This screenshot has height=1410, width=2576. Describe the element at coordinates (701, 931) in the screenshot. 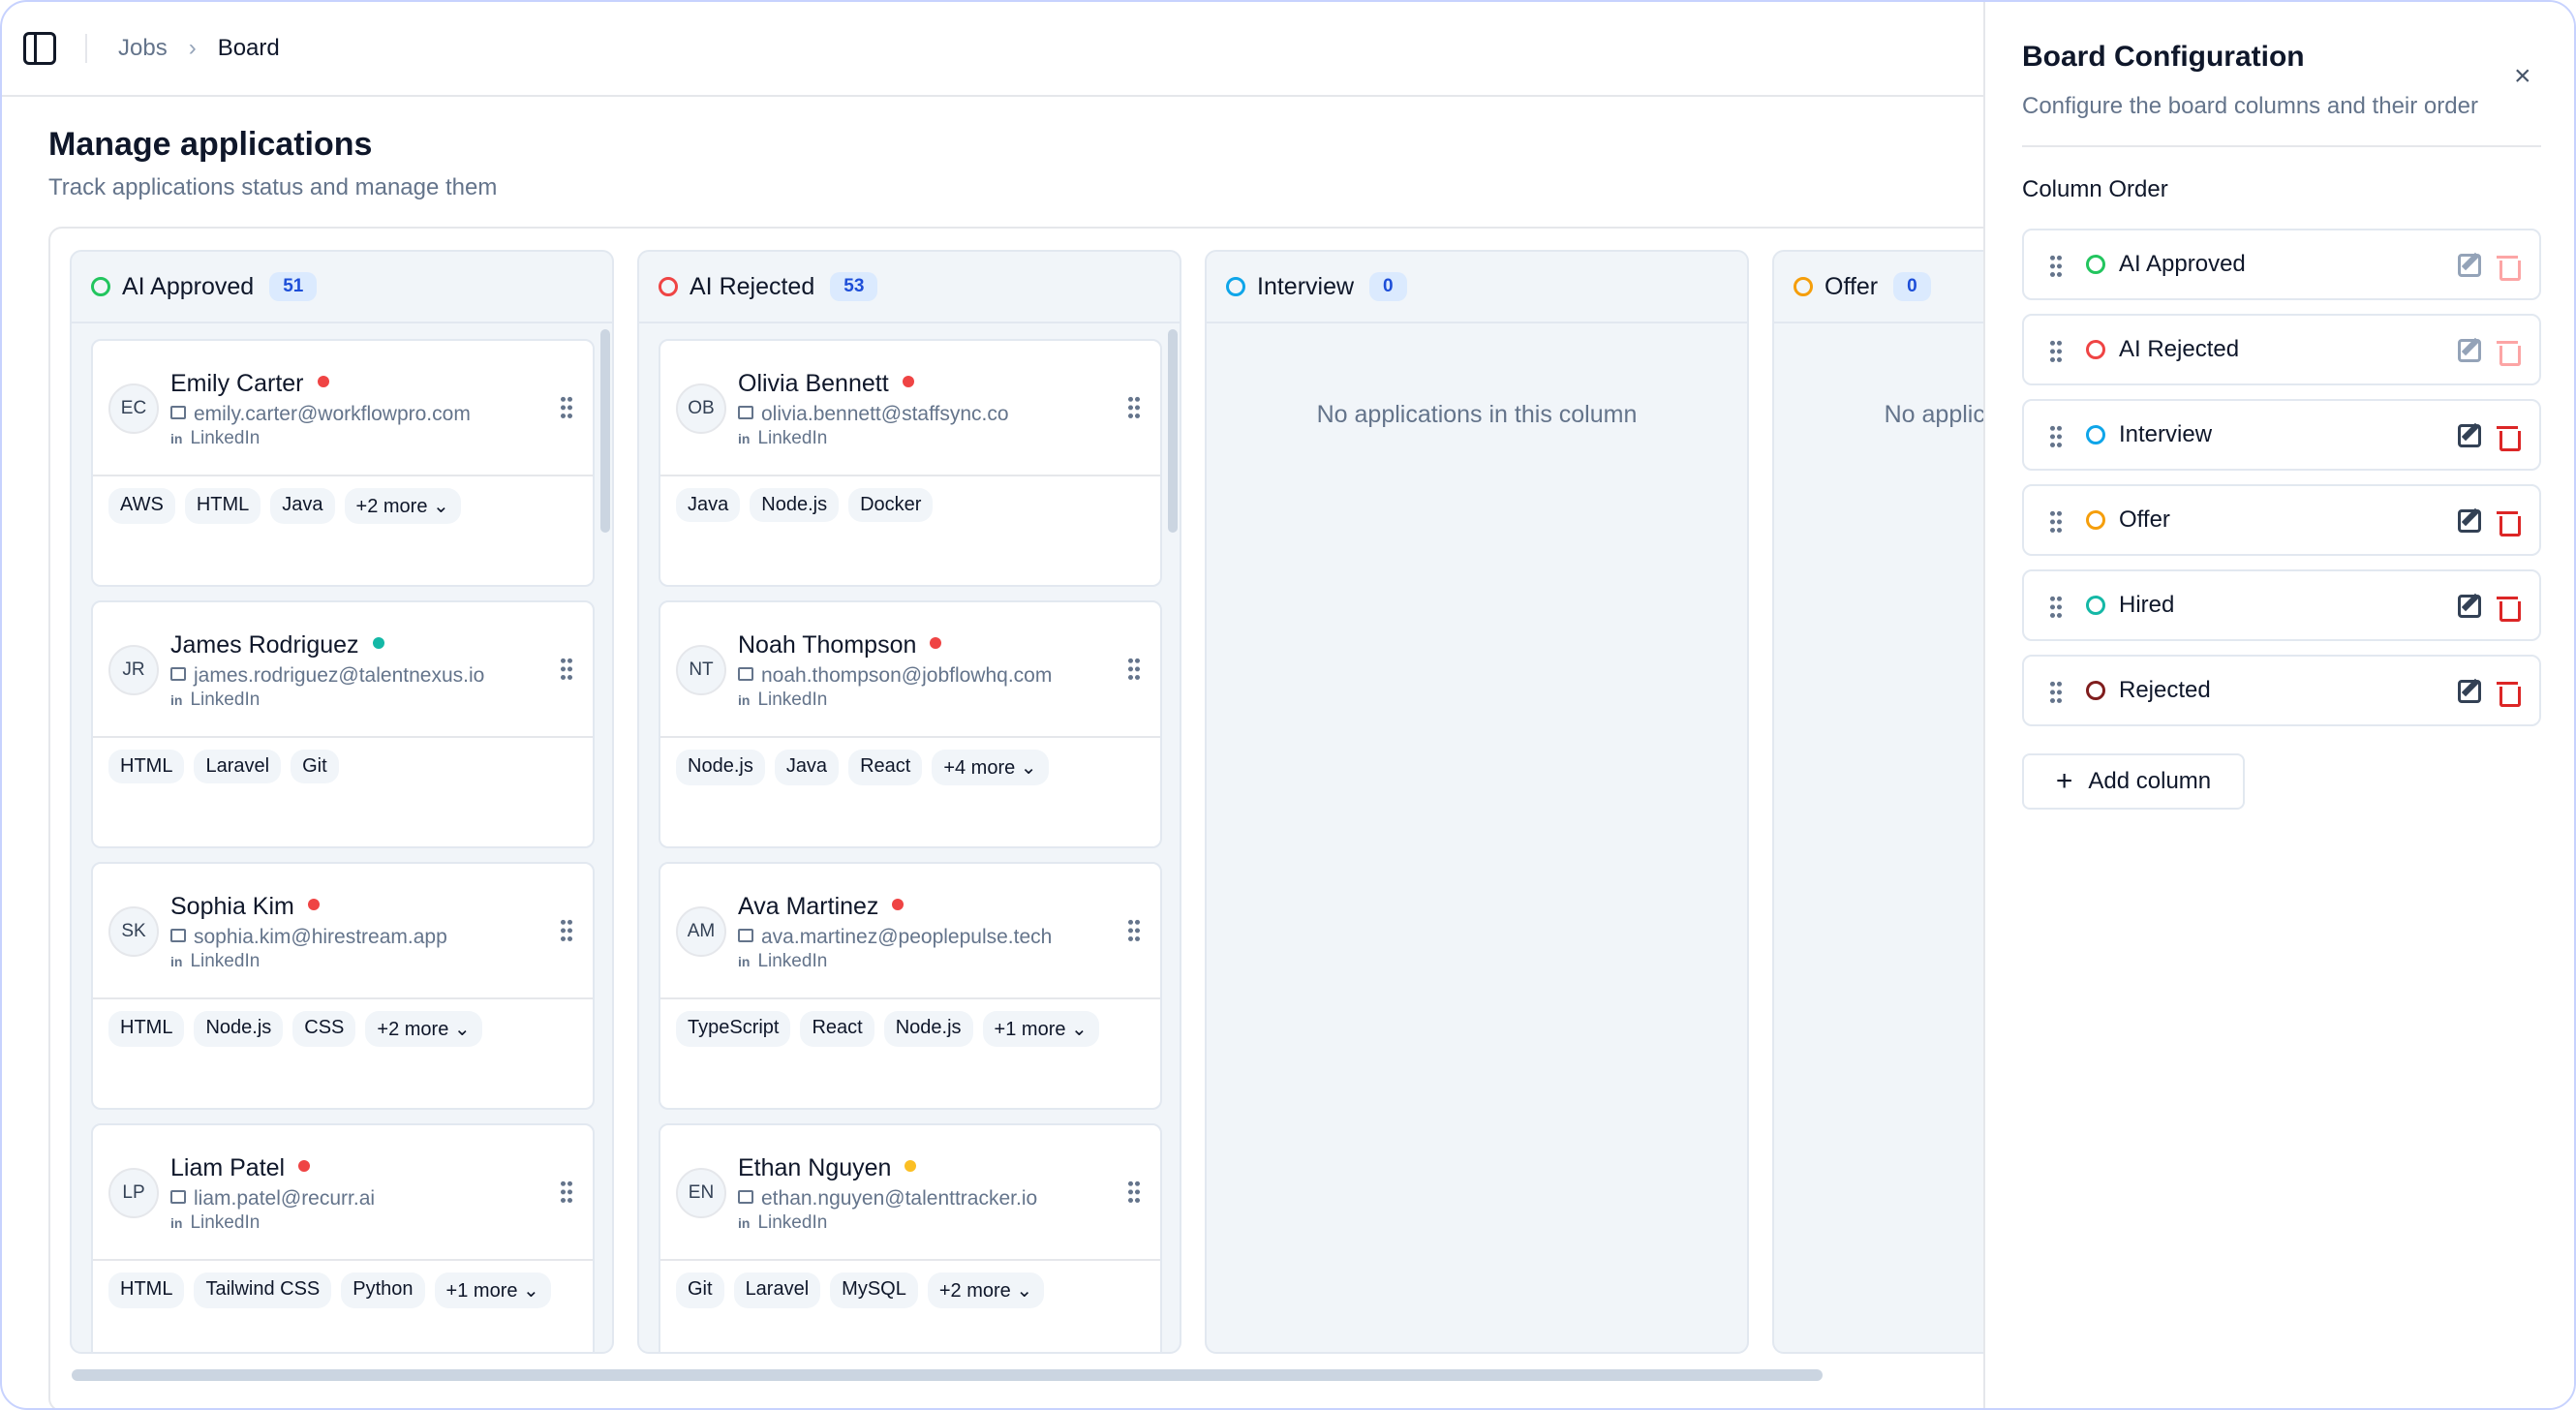

I see `avatar: AM` at that location.